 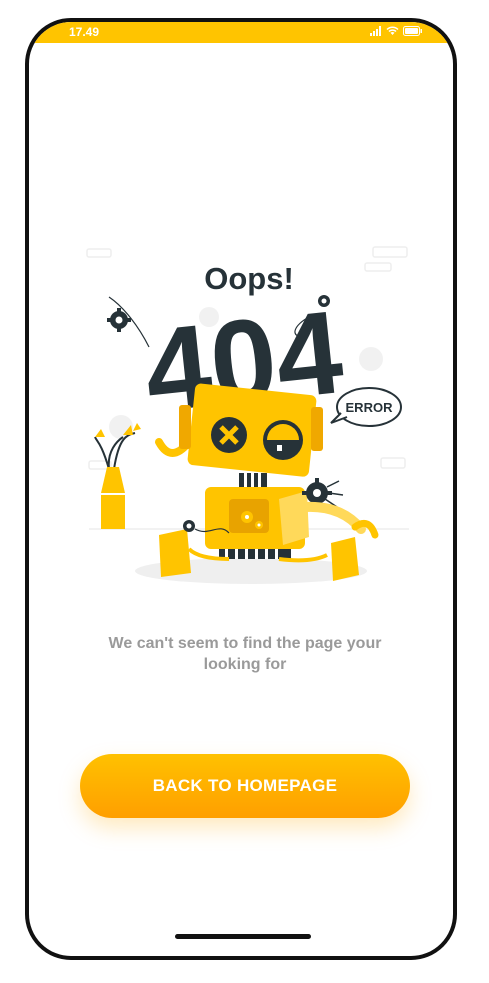 I want to click on back-to-homepage-button: BACK TO HOMEPAGE, so click(x=245, y=786).